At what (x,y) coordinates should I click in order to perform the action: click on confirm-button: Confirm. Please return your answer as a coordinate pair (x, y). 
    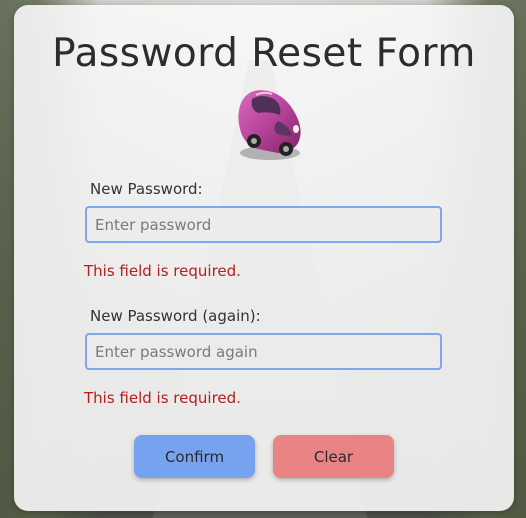
    Looking at the image, I should click on (194, 456).